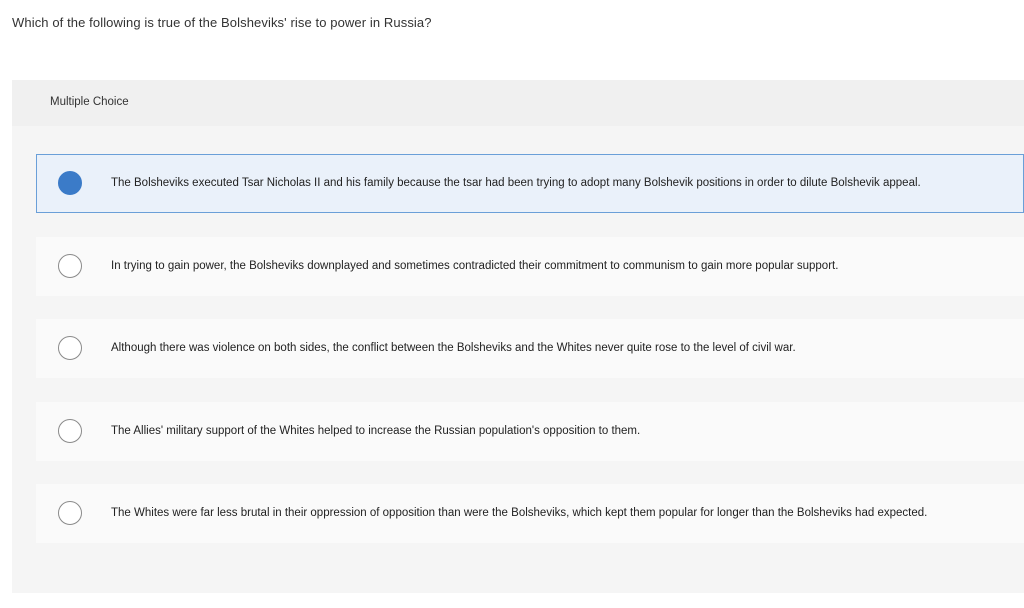 Image resolution: width=1024 pixels, height=608 pixels. What do you see at coordinates (89, 102) in the screenshot?
I see `question-type-label: Multiple Choice` at bounding box center [89, 102].